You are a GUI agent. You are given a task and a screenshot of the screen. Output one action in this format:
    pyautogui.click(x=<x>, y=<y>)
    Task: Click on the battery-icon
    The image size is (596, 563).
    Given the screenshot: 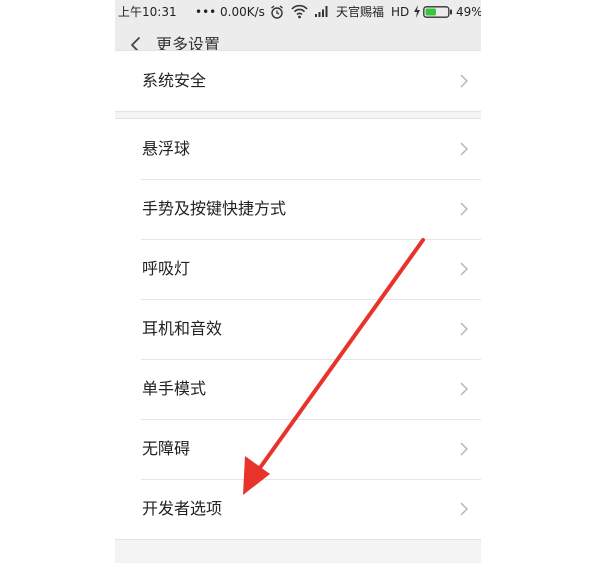 What is the action you would take?
    pyautogui.click(x=437, y=12)
    